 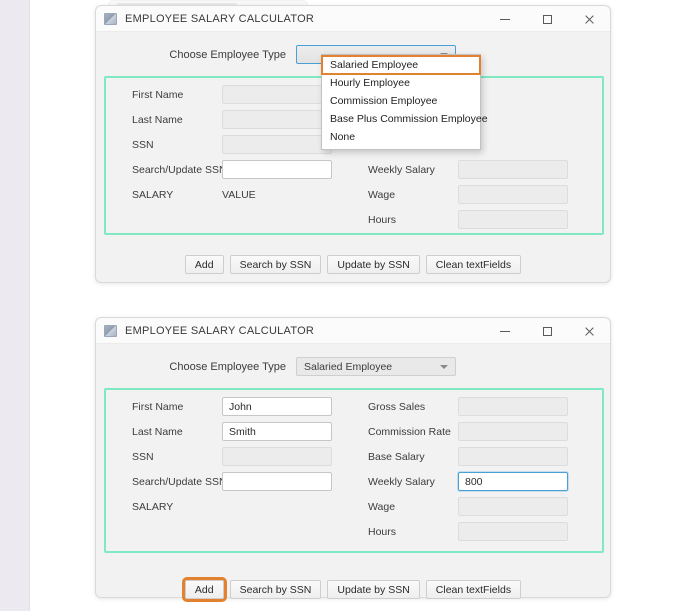 I want to click on employee-type-combobox: Salaried Employee, so click(x=376, y=366).